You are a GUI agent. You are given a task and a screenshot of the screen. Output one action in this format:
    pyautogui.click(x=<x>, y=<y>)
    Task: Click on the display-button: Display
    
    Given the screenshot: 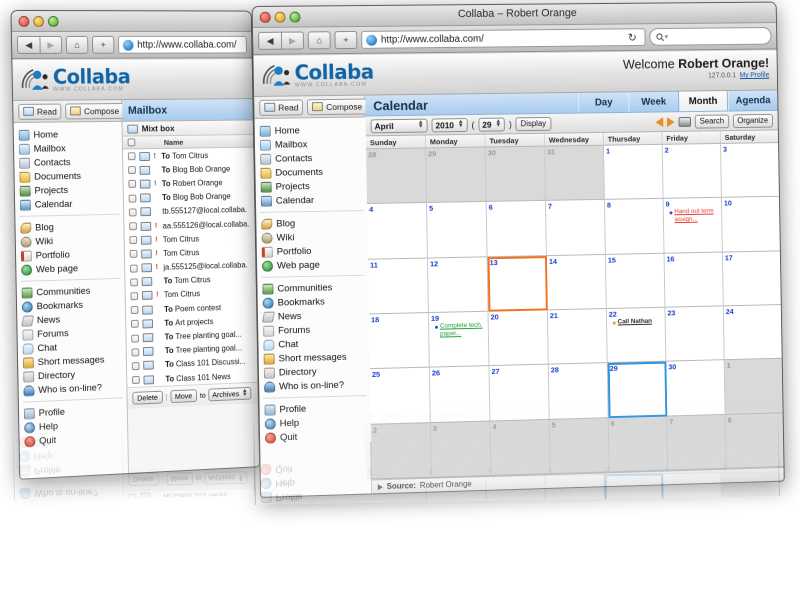 What is the action you would take?
    pyautogui.click(x=533, y=123)
    